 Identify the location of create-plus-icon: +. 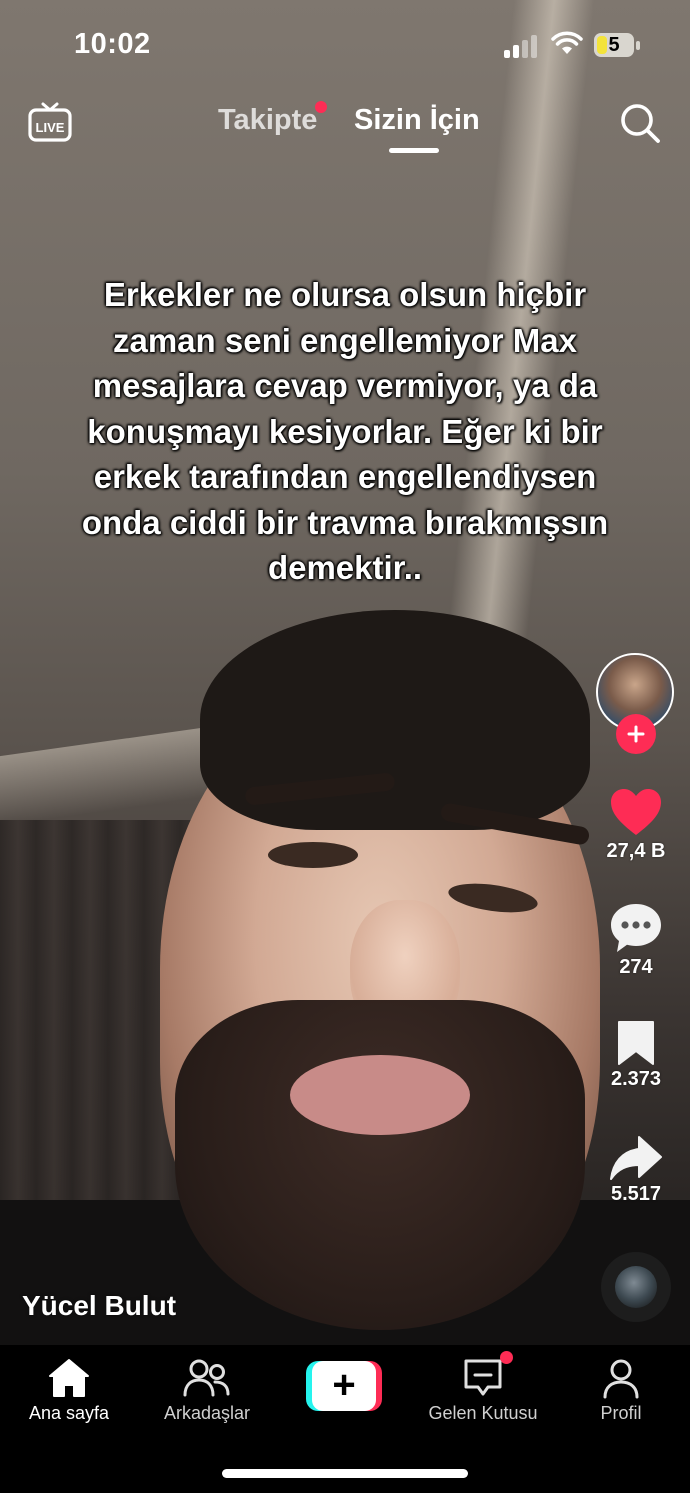
(344, 1384).